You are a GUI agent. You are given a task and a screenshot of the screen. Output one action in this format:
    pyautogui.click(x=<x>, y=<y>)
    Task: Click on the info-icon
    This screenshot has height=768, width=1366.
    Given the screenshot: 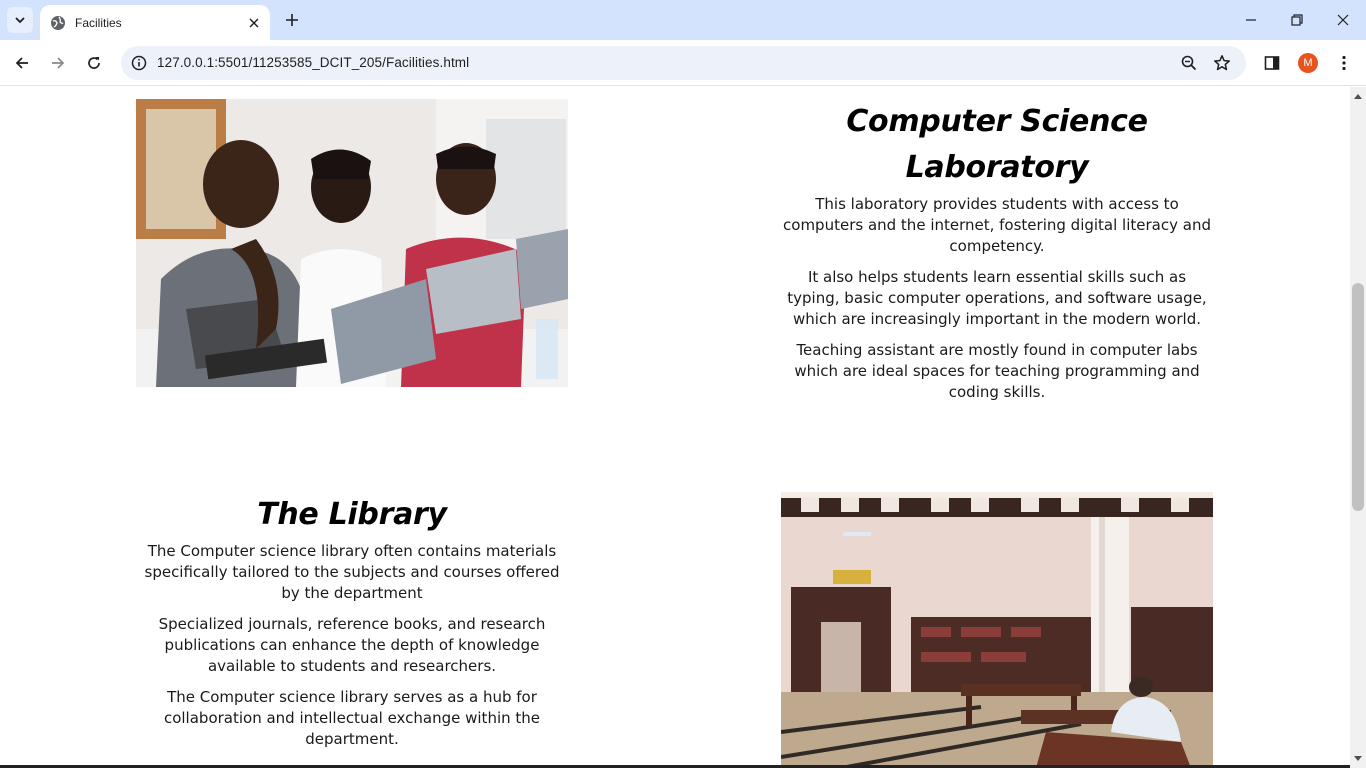 What is the action you would take?
    pyautogui.click(x=139, y=63)
    